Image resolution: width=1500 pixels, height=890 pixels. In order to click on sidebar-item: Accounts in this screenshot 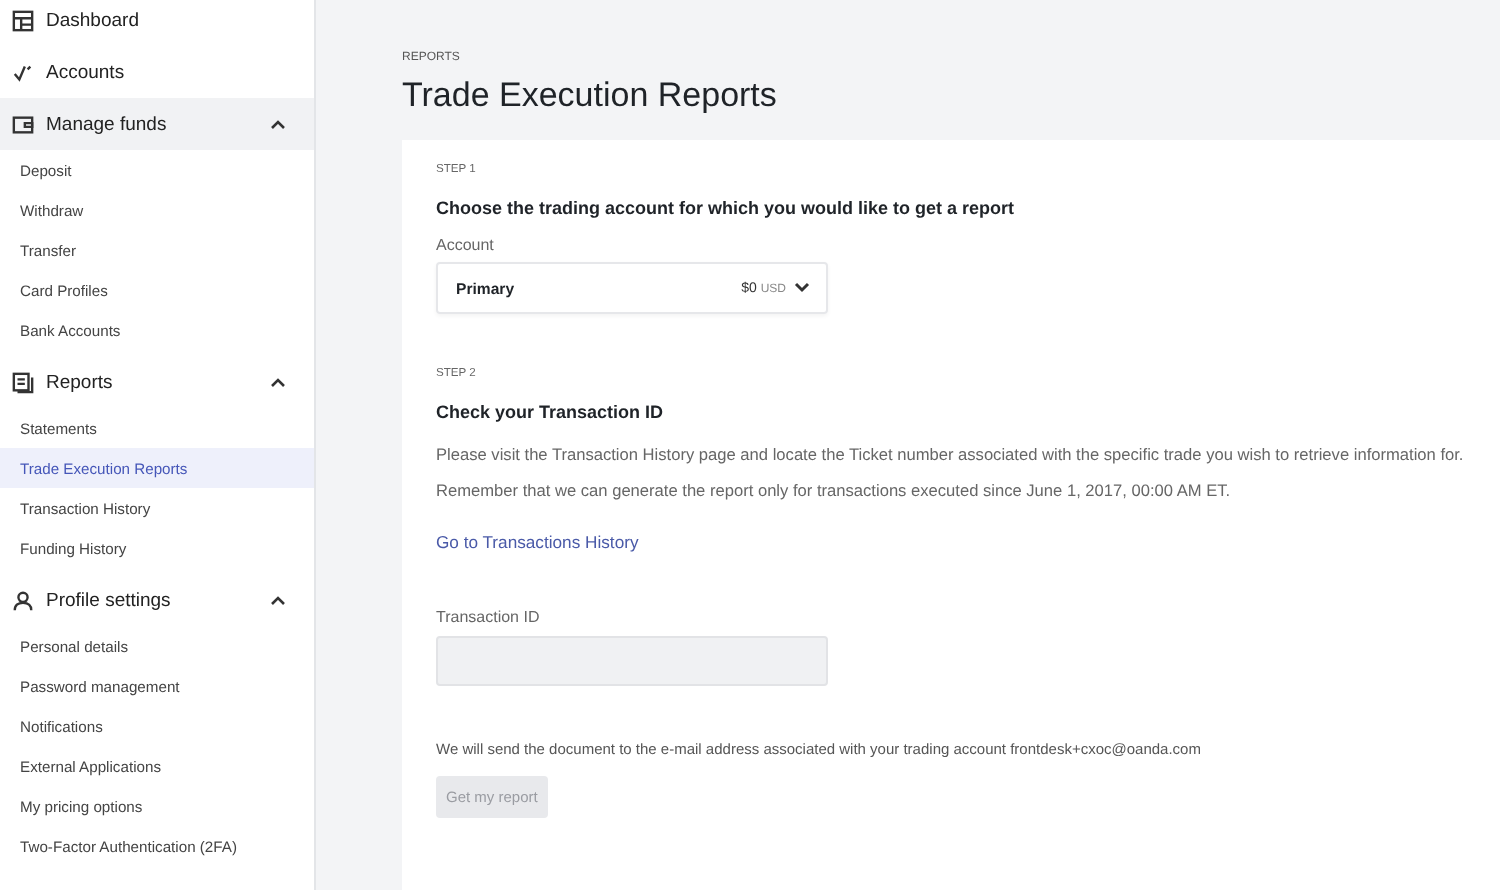, I will do `click(157, 72)`.